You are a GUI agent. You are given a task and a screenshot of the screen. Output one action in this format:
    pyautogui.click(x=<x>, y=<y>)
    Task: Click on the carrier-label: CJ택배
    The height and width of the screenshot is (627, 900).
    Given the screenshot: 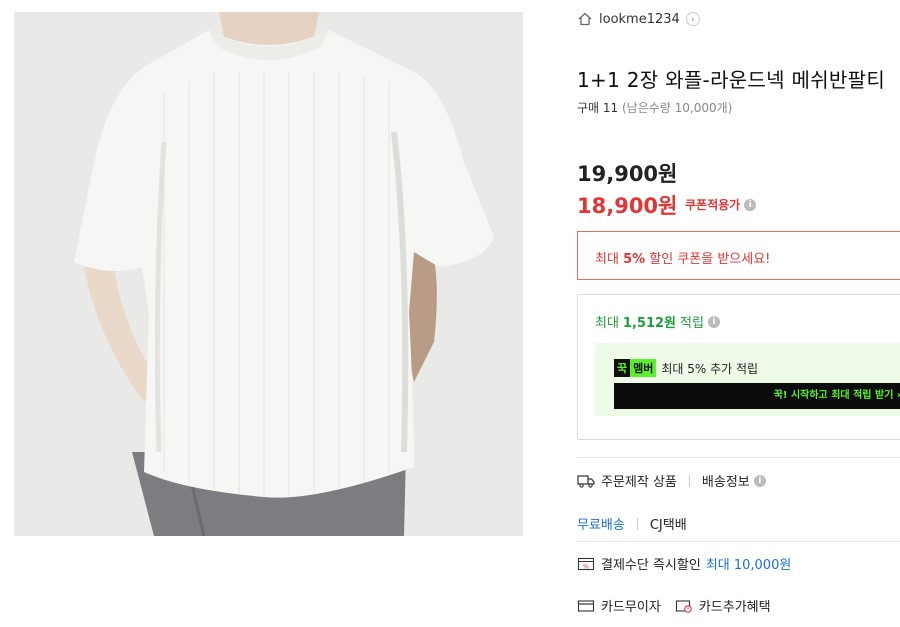 What is the action you would take?
    pyautogui.click(x=668, y=525)
    